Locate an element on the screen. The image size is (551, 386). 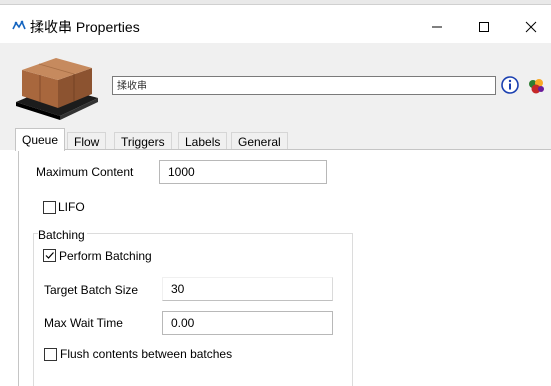
checkmark-icon is located at coordinates (49, 255).